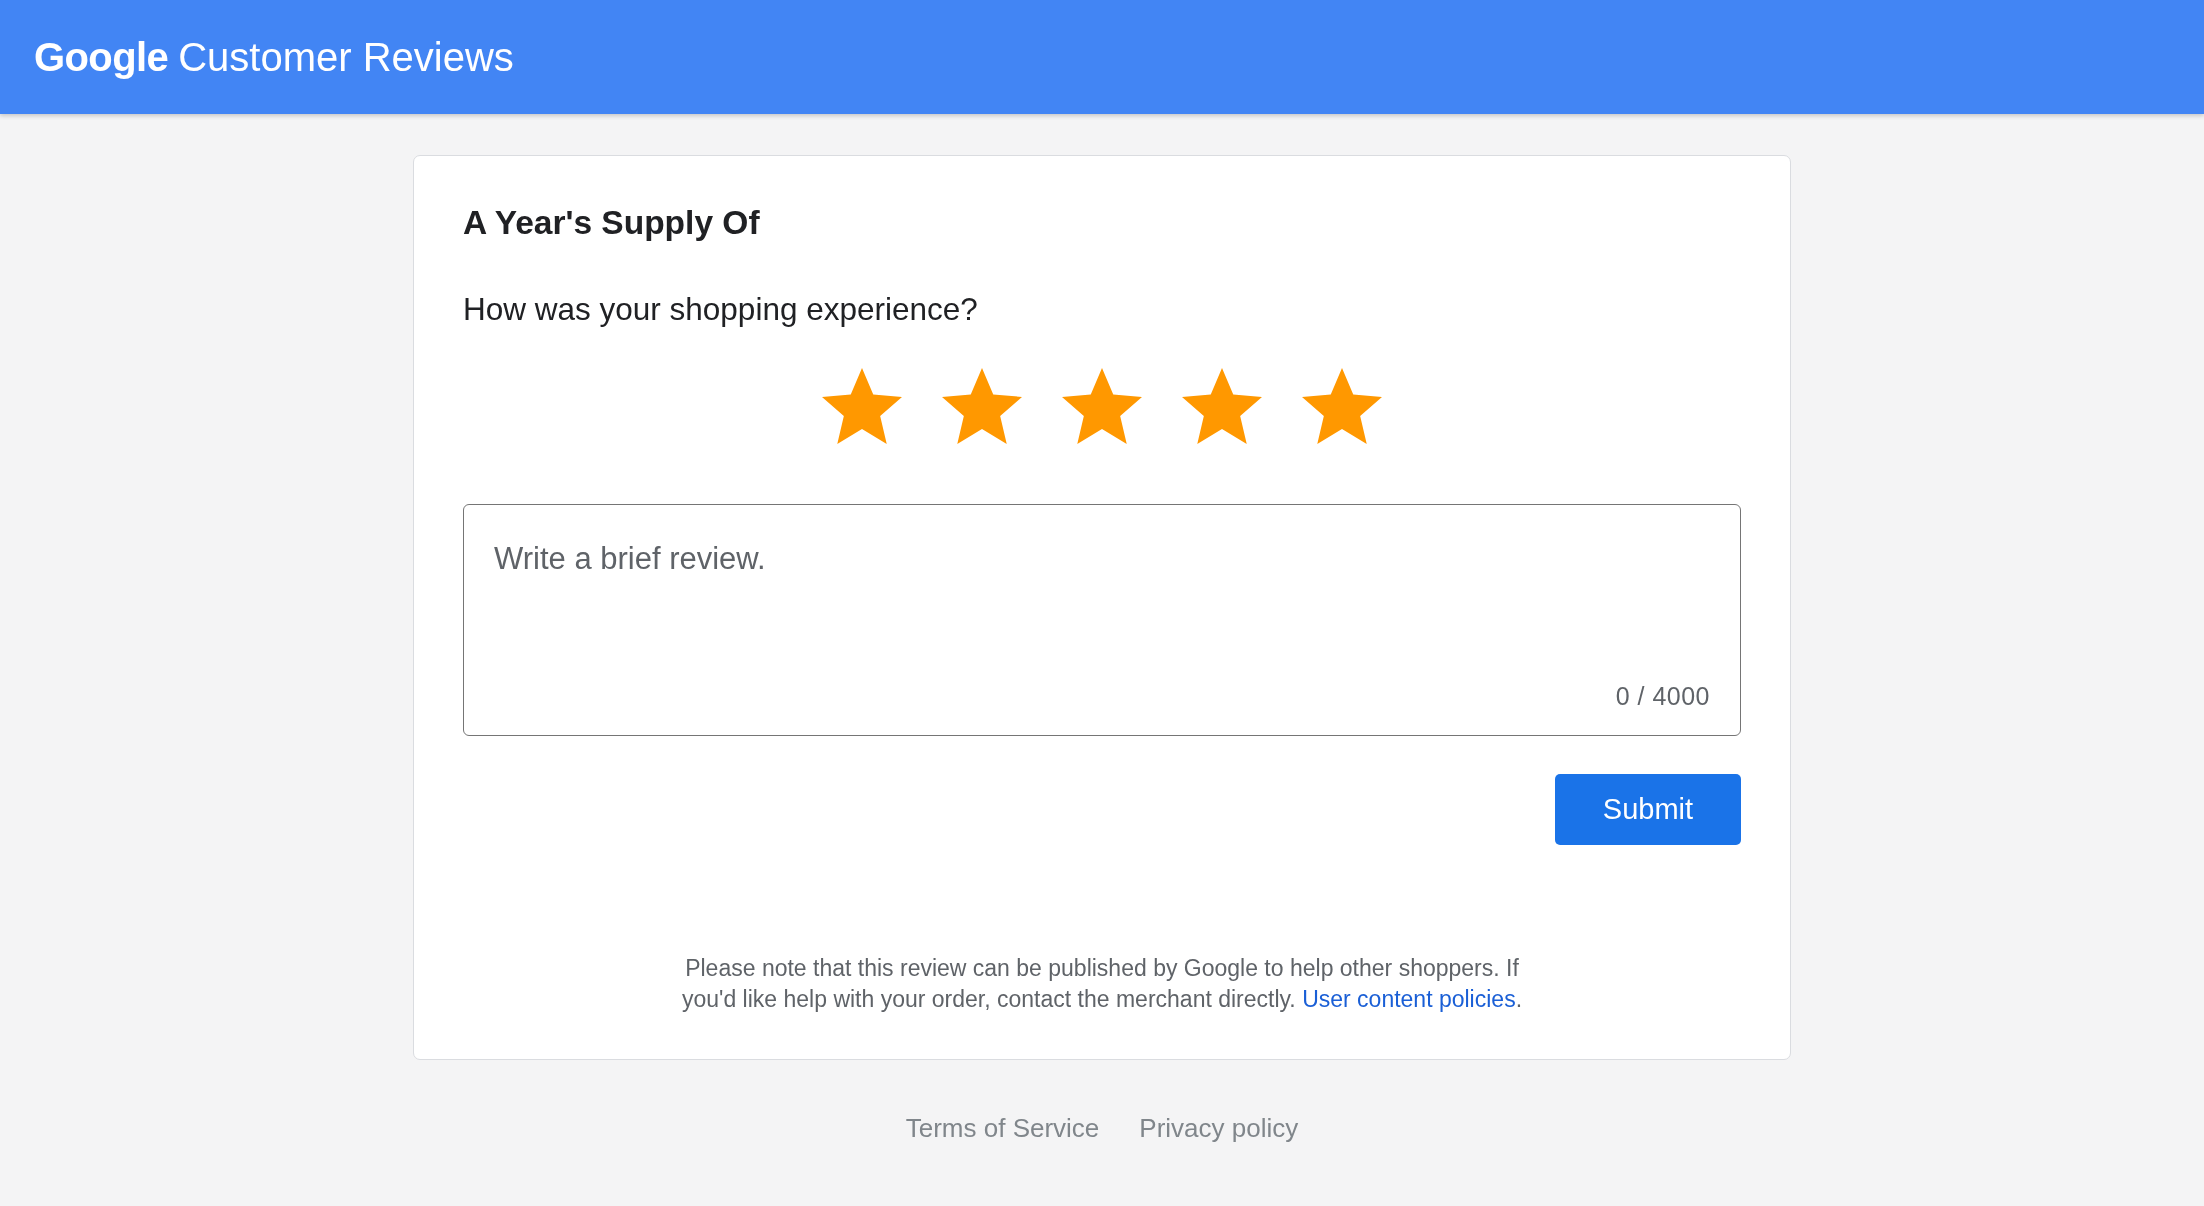 This screenshot has width=2204, height=1206. What do you see at coordinates (1219, 1128) in the screenshot?
I see `footer-link: Privacy policy` at bounding box center [1219, 1128].